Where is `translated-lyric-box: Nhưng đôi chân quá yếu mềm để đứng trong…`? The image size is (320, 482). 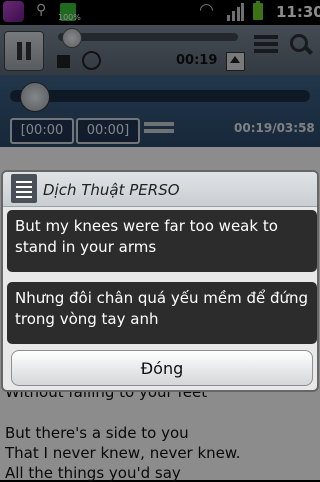
translated-lyric-box: Nhưng đôi chân quá yếu mềm để đứng trong… is located at coordinates (162, 313).